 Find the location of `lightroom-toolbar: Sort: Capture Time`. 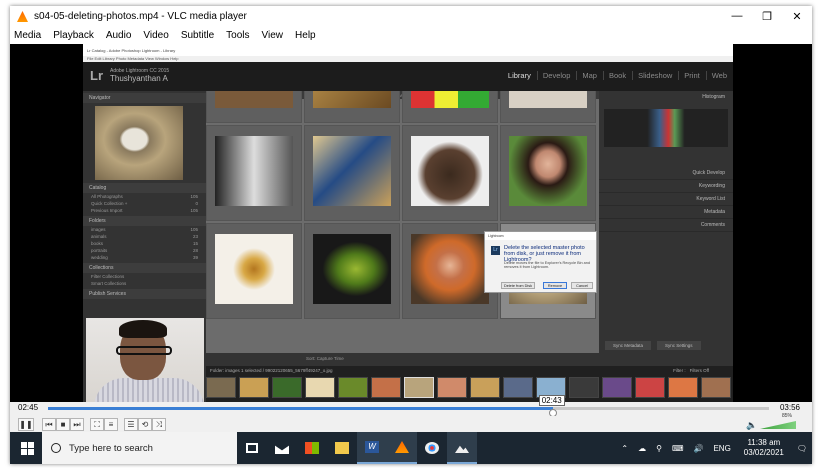

lightroom-toolbar: Sort: Capture Time is located at coordinates (402, 359).